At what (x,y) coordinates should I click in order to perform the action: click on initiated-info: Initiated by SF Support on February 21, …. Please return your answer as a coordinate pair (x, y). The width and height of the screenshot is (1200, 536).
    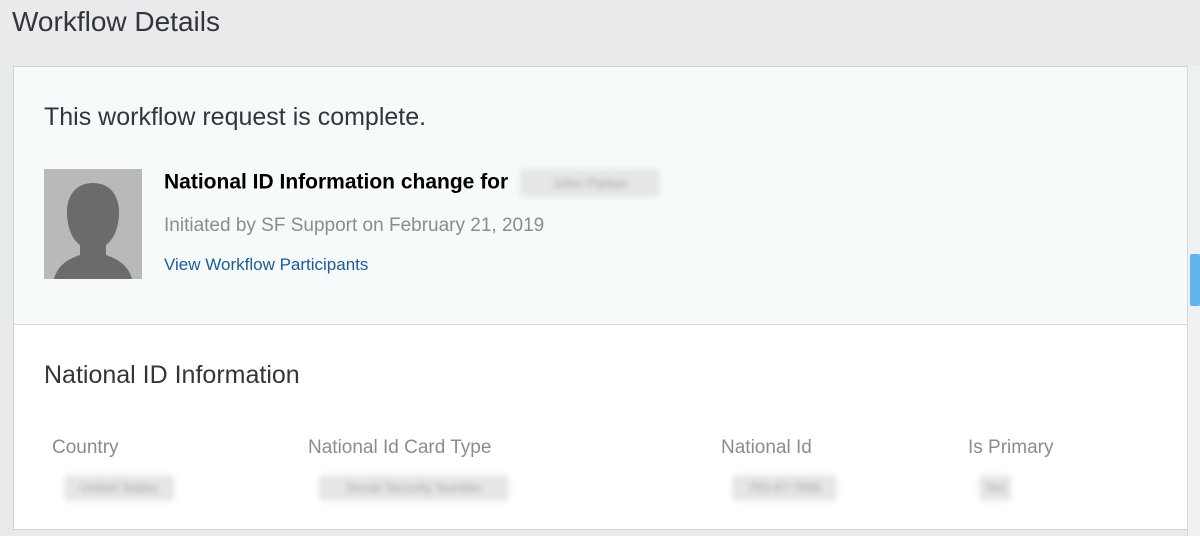
    Looking at the image, I should click on (354, 225).